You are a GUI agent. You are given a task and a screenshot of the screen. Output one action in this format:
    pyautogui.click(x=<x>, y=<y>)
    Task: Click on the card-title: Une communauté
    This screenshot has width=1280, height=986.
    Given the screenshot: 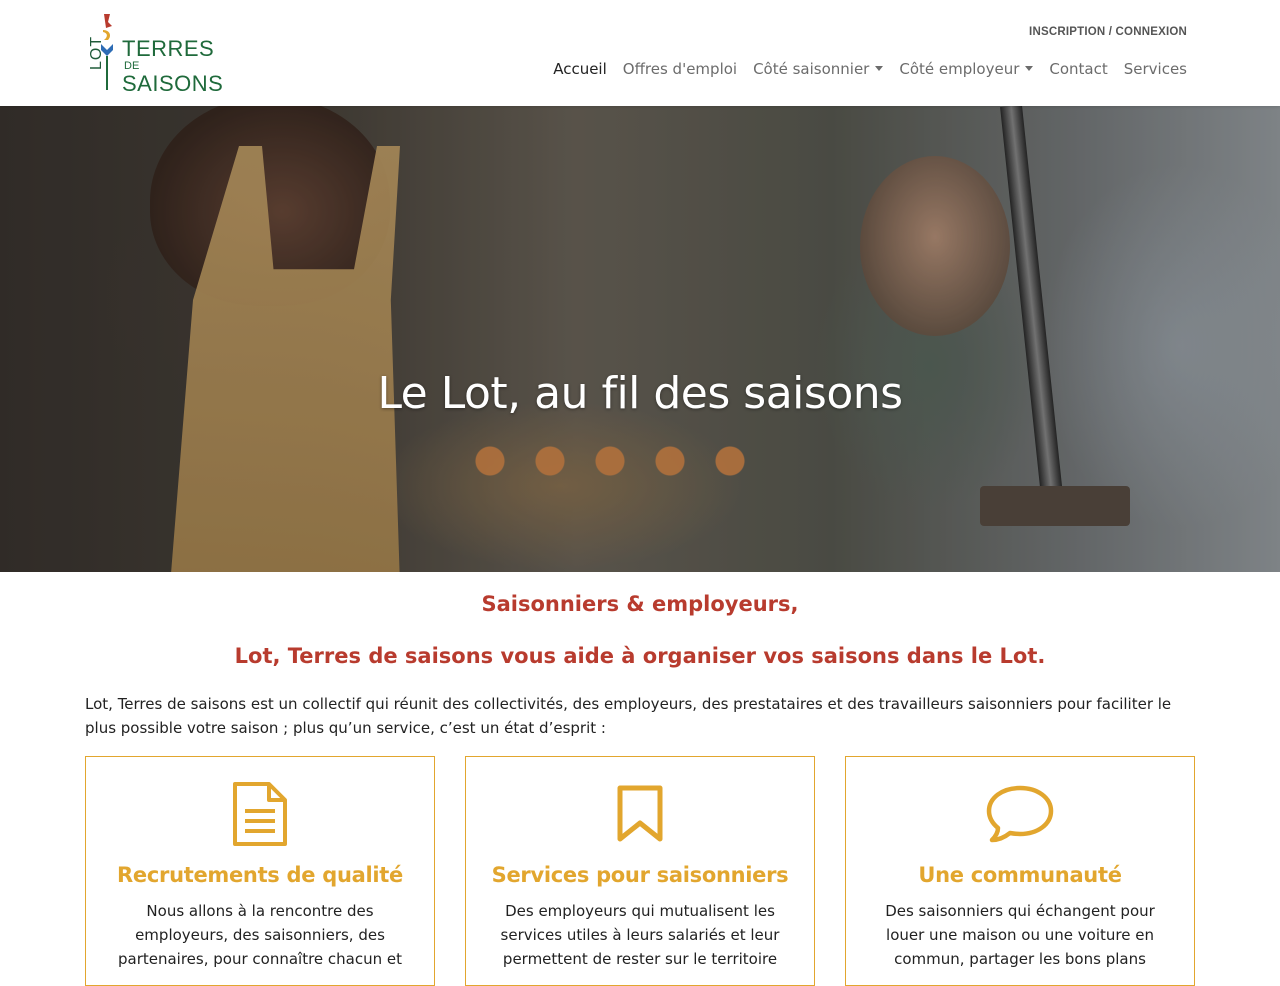 What is the action you would take?
    pyautogui.click(x=1020, y=875)
    